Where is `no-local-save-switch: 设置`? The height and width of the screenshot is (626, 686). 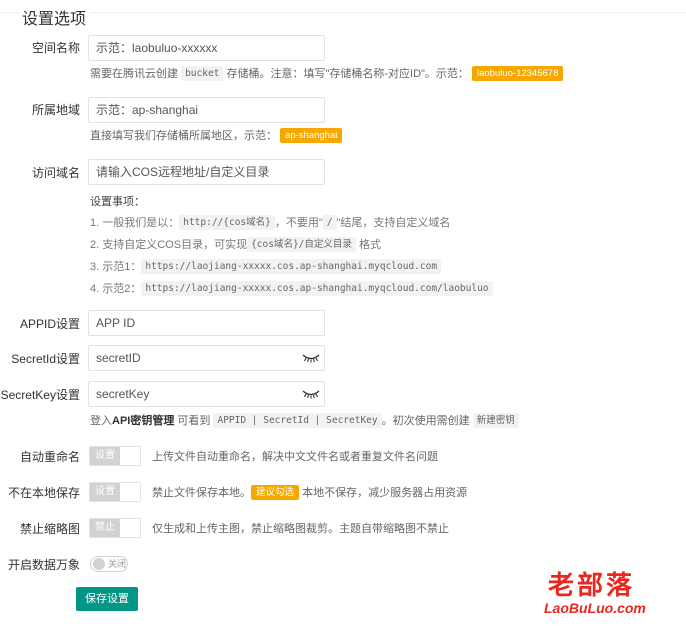 no-local-save-switch: 设置 is located at coordinates (115, 492).